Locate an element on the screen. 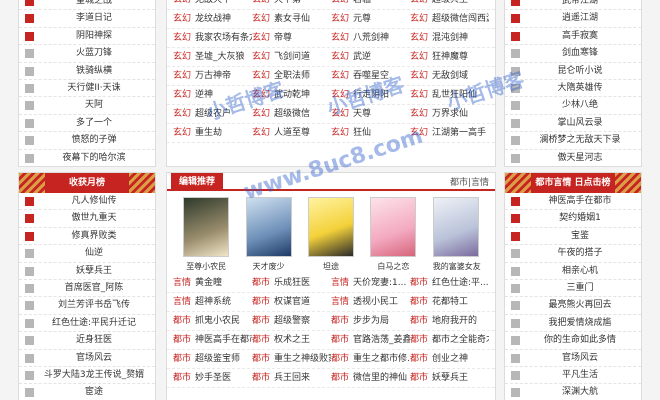 The height and width of the screenshot is (400, 660). book-title: 都市之全能奇才 is located at coordinates (460, 340).